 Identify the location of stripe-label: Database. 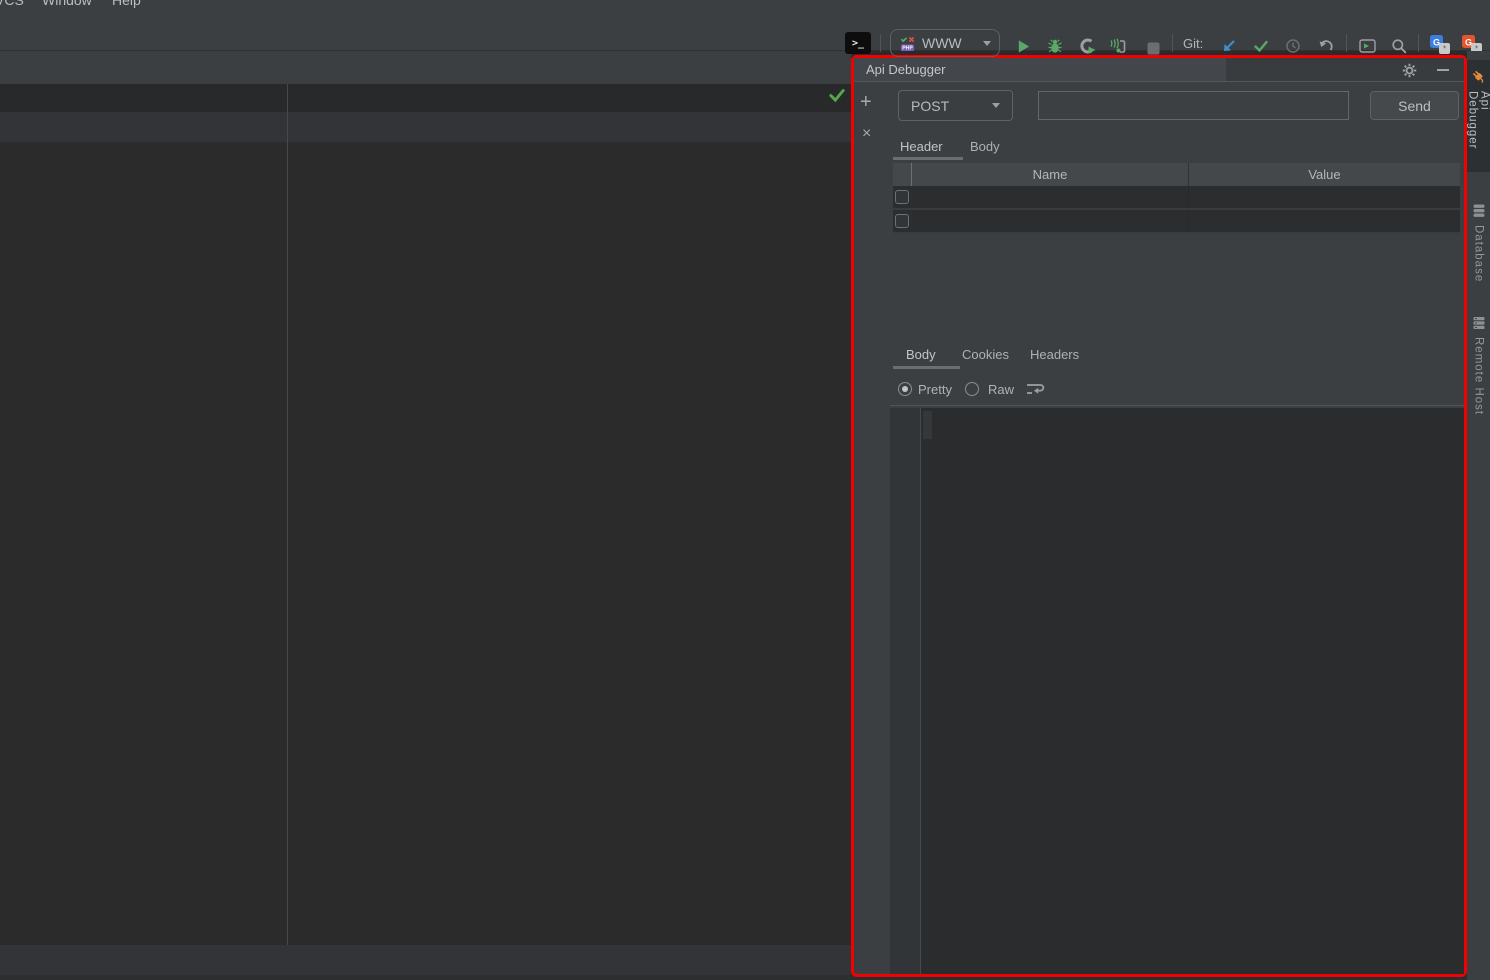
(1478, 254).